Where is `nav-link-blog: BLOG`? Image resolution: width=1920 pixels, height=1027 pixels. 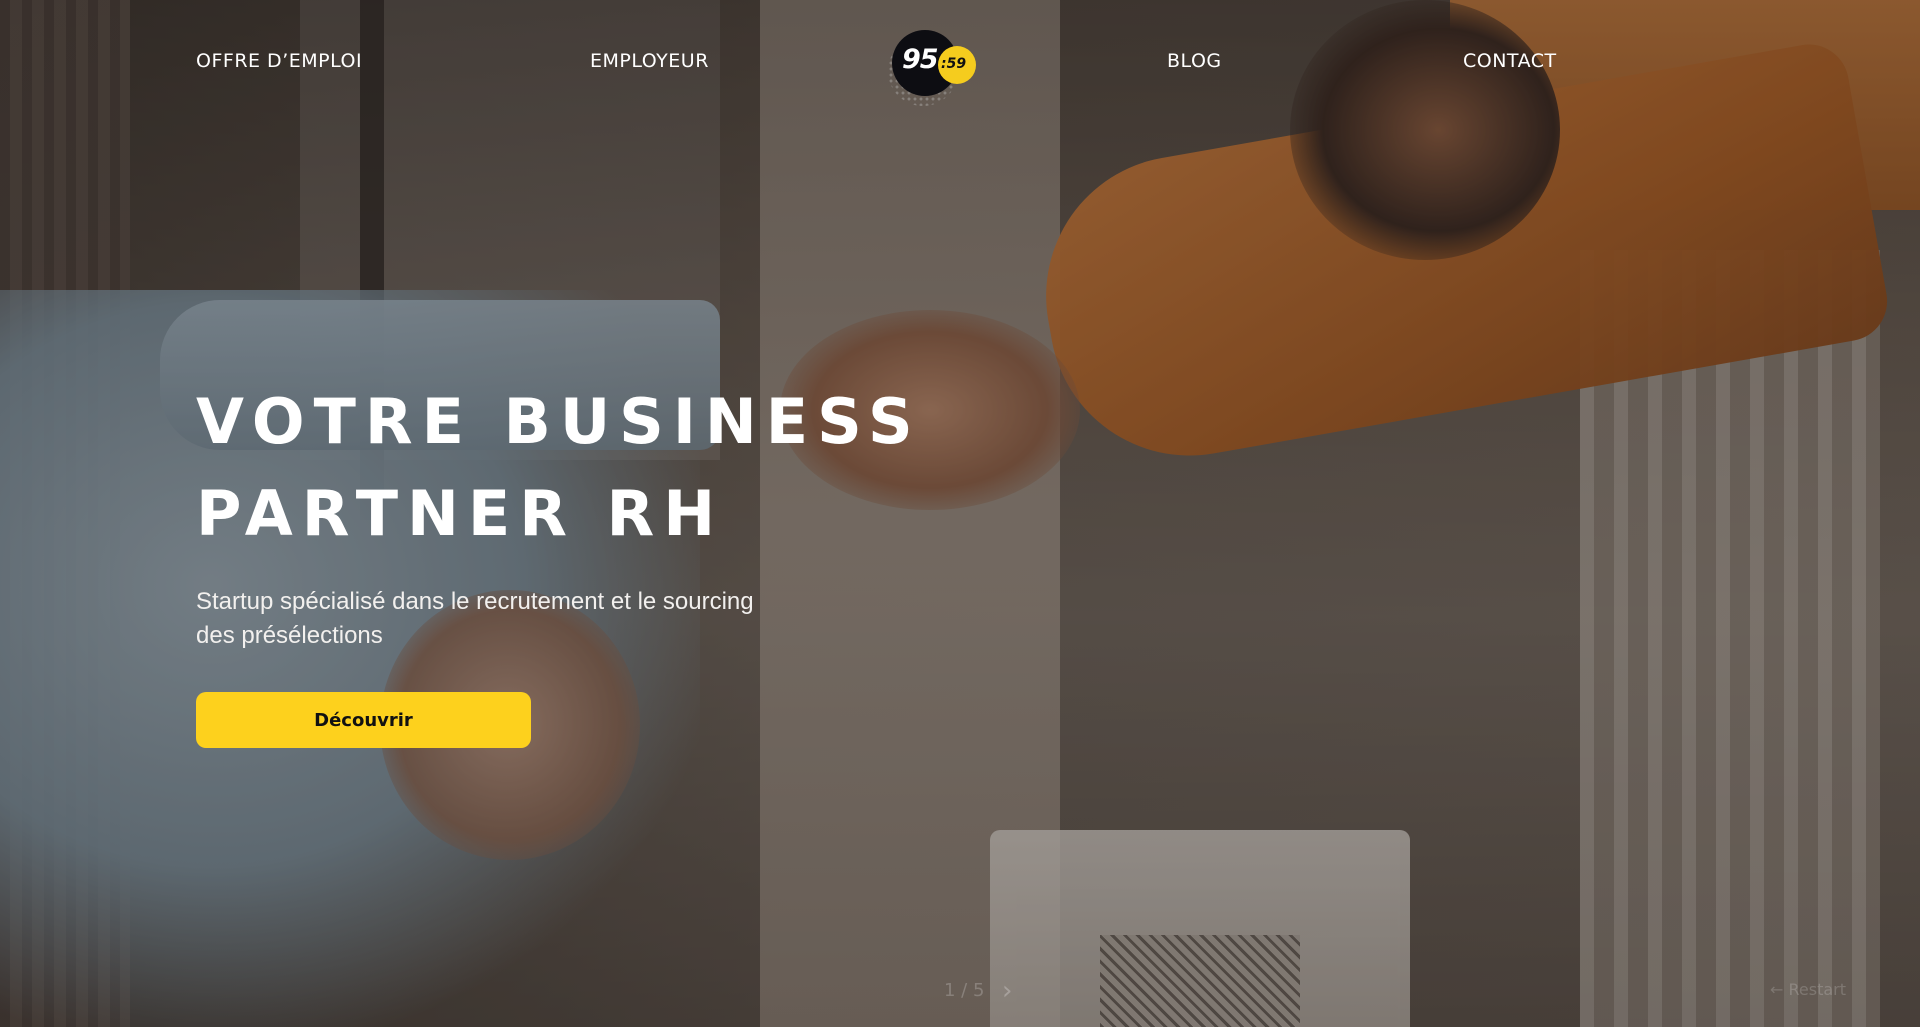 nav-link-blog: BLOG is located at coordinates (1194, 61).